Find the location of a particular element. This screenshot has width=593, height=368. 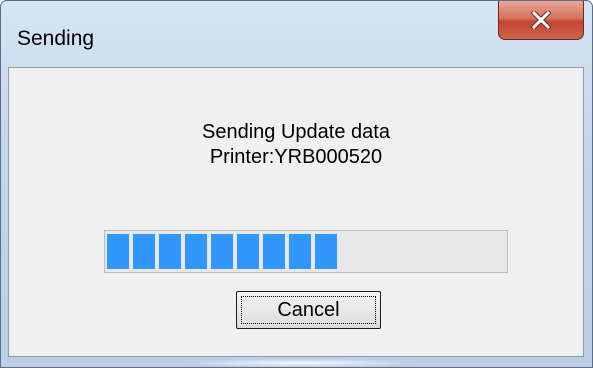

close-button is located at coordinates (541, 20).